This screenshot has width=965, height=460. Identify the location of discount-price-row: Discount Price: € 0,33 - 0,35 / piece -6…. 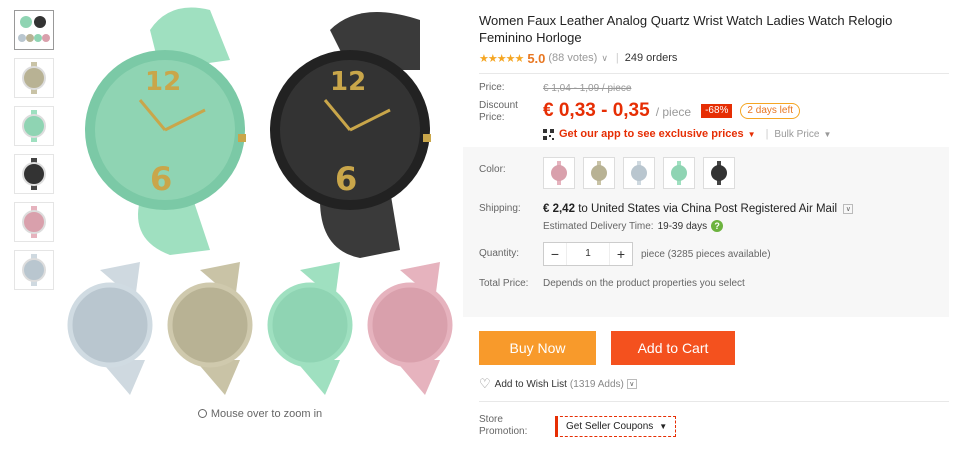
(722, 112).